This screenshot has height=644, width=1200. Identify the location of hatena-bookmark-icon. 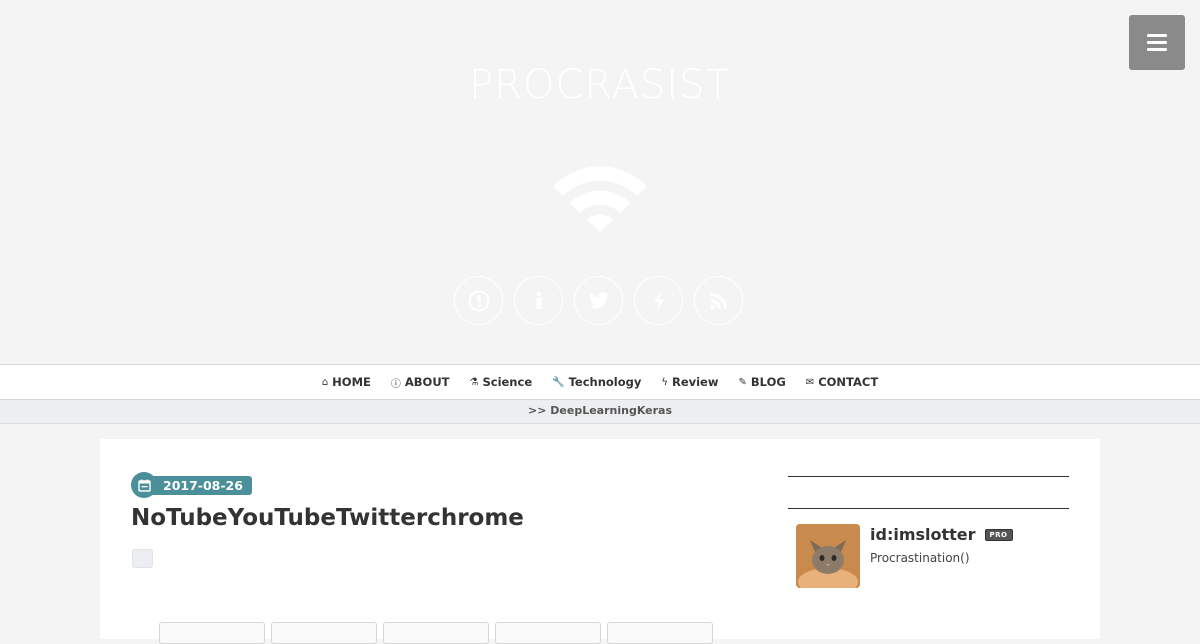
(478, 300).